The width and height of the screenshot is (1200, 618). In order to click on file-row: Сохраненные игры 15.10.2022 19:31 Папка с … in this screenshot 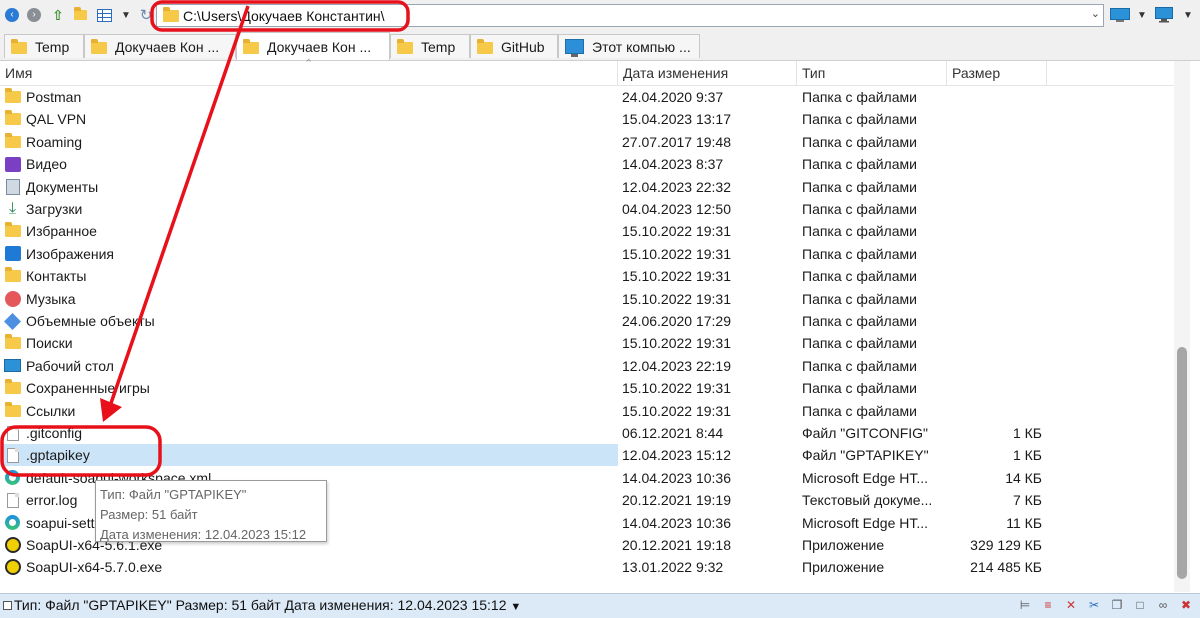, I will do `click(587, 388)`.